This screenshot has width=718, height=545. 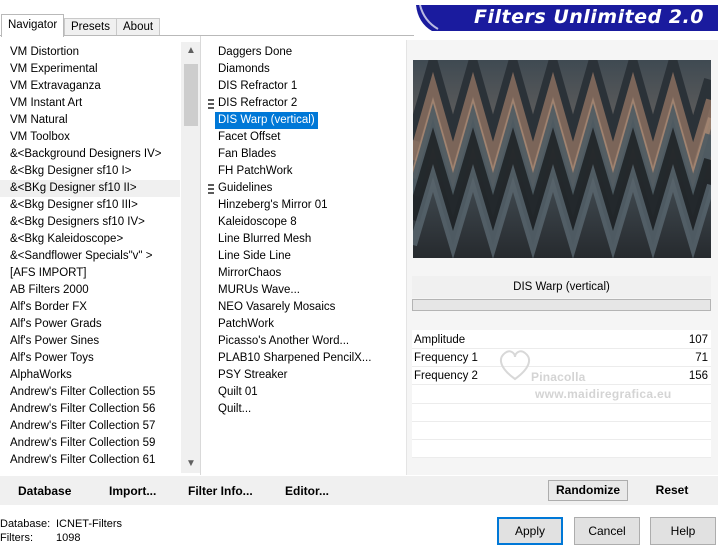 I want to click on parameter-label: Frequency 1, so click(x=446, y=358).